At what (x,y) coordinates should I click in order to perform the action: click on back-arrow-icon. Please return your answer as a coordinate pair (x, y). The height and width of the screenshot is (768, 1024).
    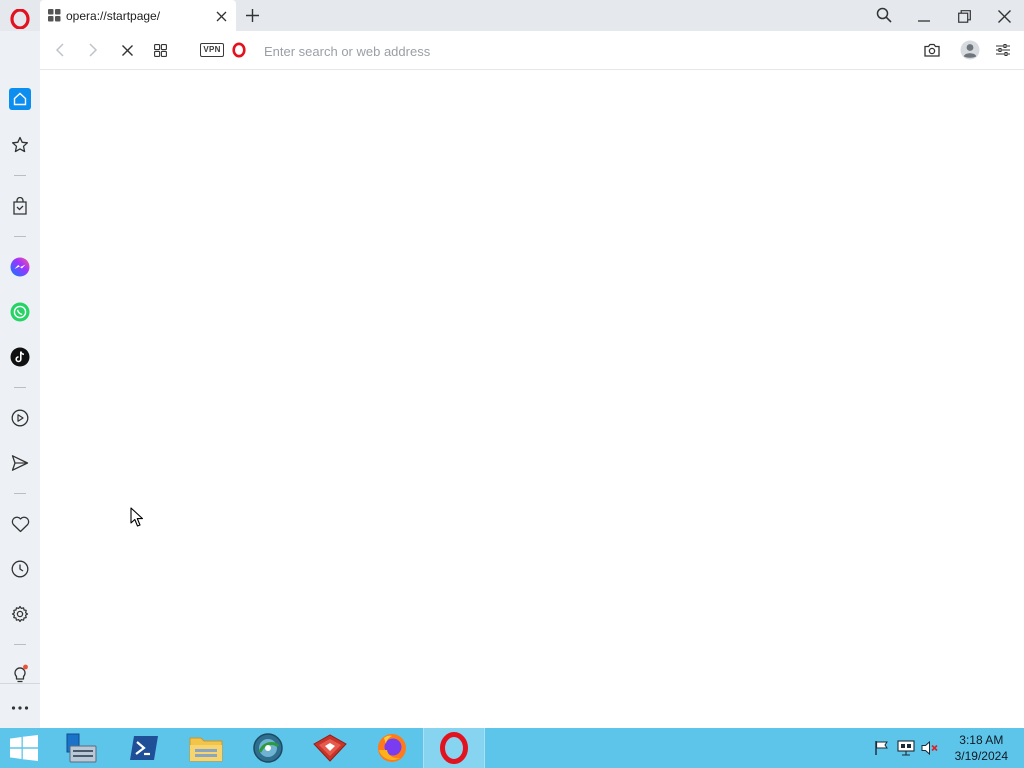
    Looking at the image, I should click on (59, 50).